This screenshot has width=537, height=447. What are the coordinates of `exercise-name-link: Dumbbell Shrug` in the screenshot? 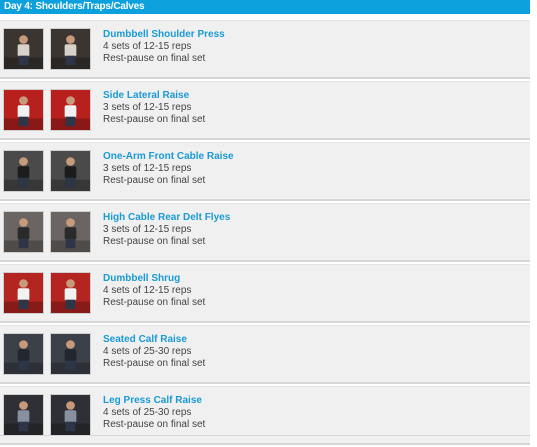 It's located at (154, 279).